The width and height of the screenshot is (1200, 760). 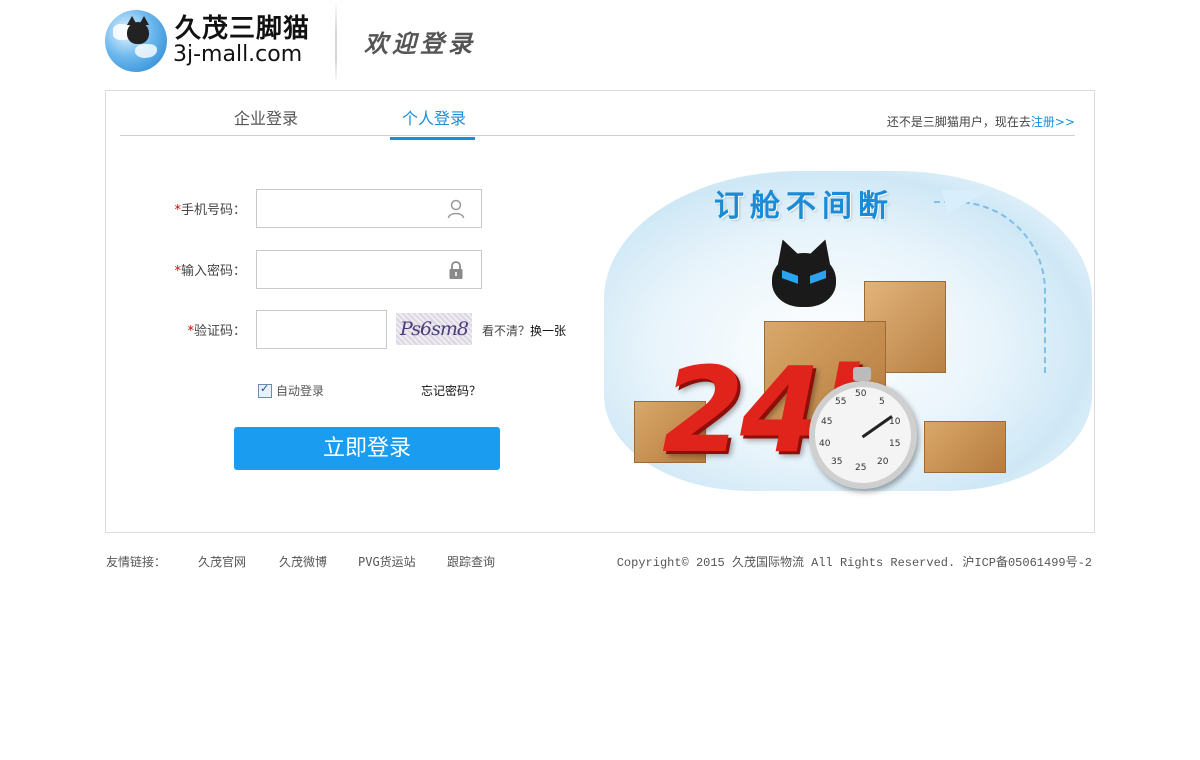 What do you see at coordinates (863, 428) in the screenshot?
I see `stopwatch-icon: 50 55 5 10 15 20 25 45 40 35` at bounding box center [863, 428].